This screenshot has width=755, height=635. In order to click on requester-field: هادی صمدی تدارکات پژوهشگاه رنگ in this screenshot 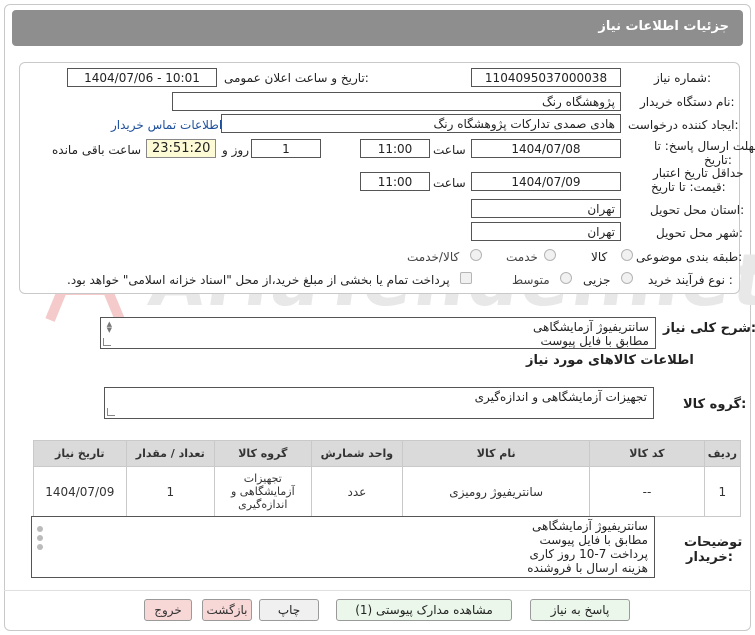, I will do `click(421, 123)`.